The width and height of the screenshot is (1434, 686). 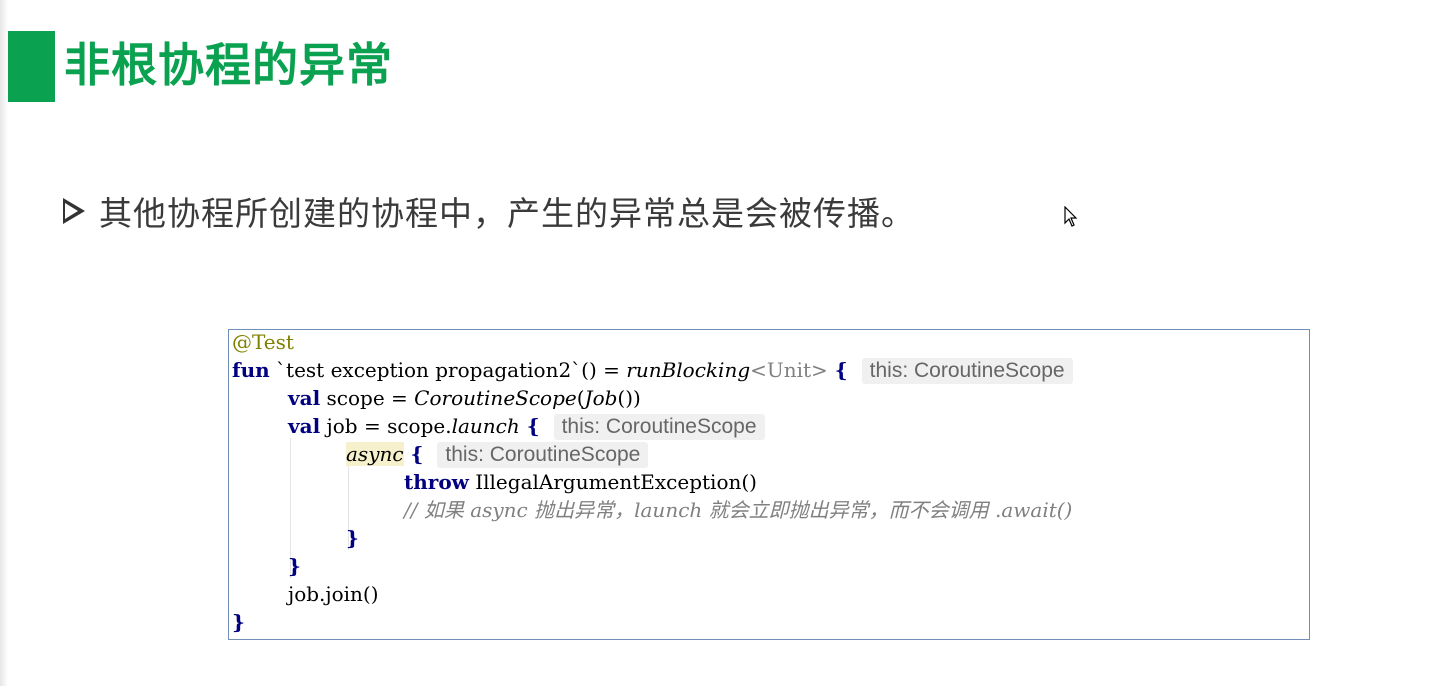 What do you see at coordinates (612, 482) in the screenshot?
I see `code-text: IllegalArgumentException()` at bounding box center [612, 482].